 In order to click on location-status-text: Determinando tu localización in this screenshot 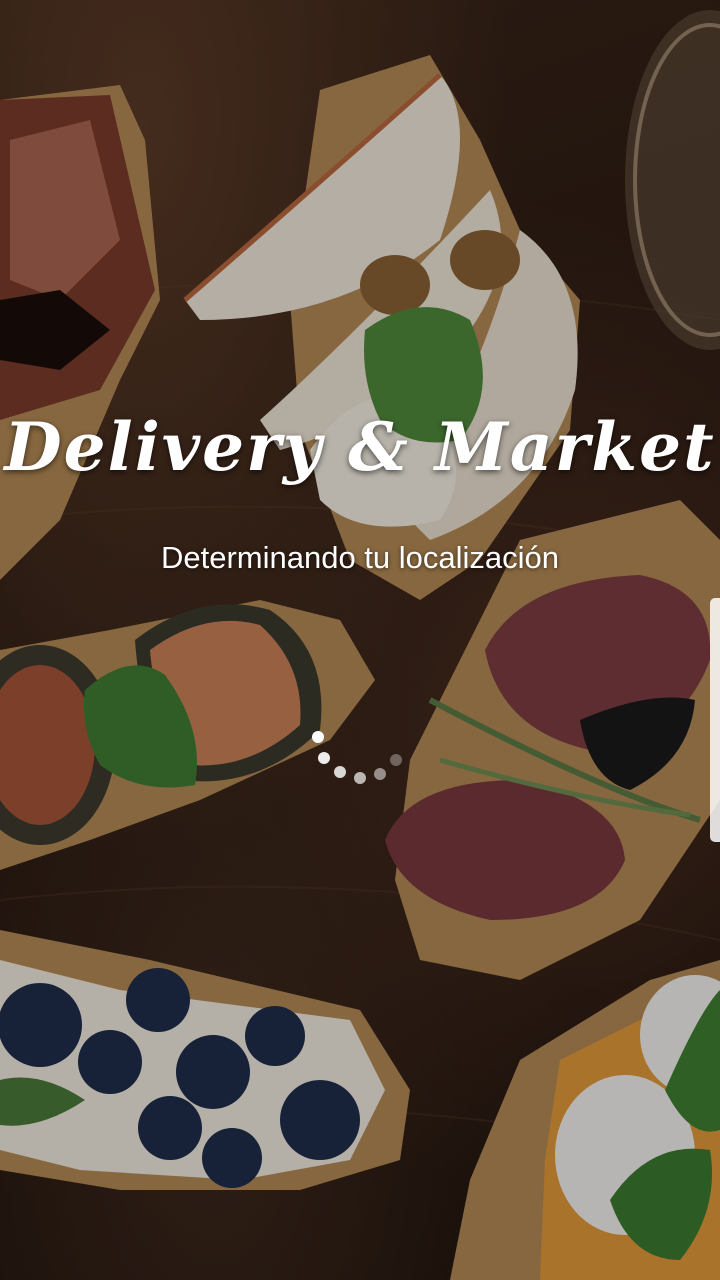, I will do `click(360, 557)`.